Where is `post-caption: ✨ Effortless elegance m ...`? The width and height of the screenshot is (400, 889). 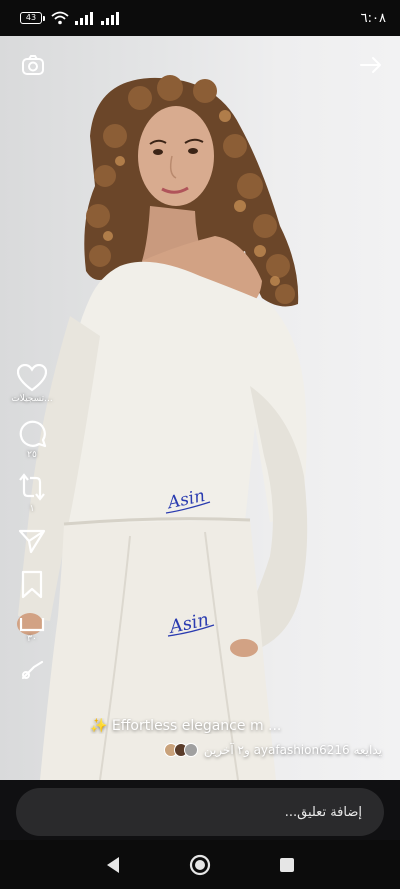
post-caption: ✨ Effortless elegance m ... is located at coordinates (192, 726).